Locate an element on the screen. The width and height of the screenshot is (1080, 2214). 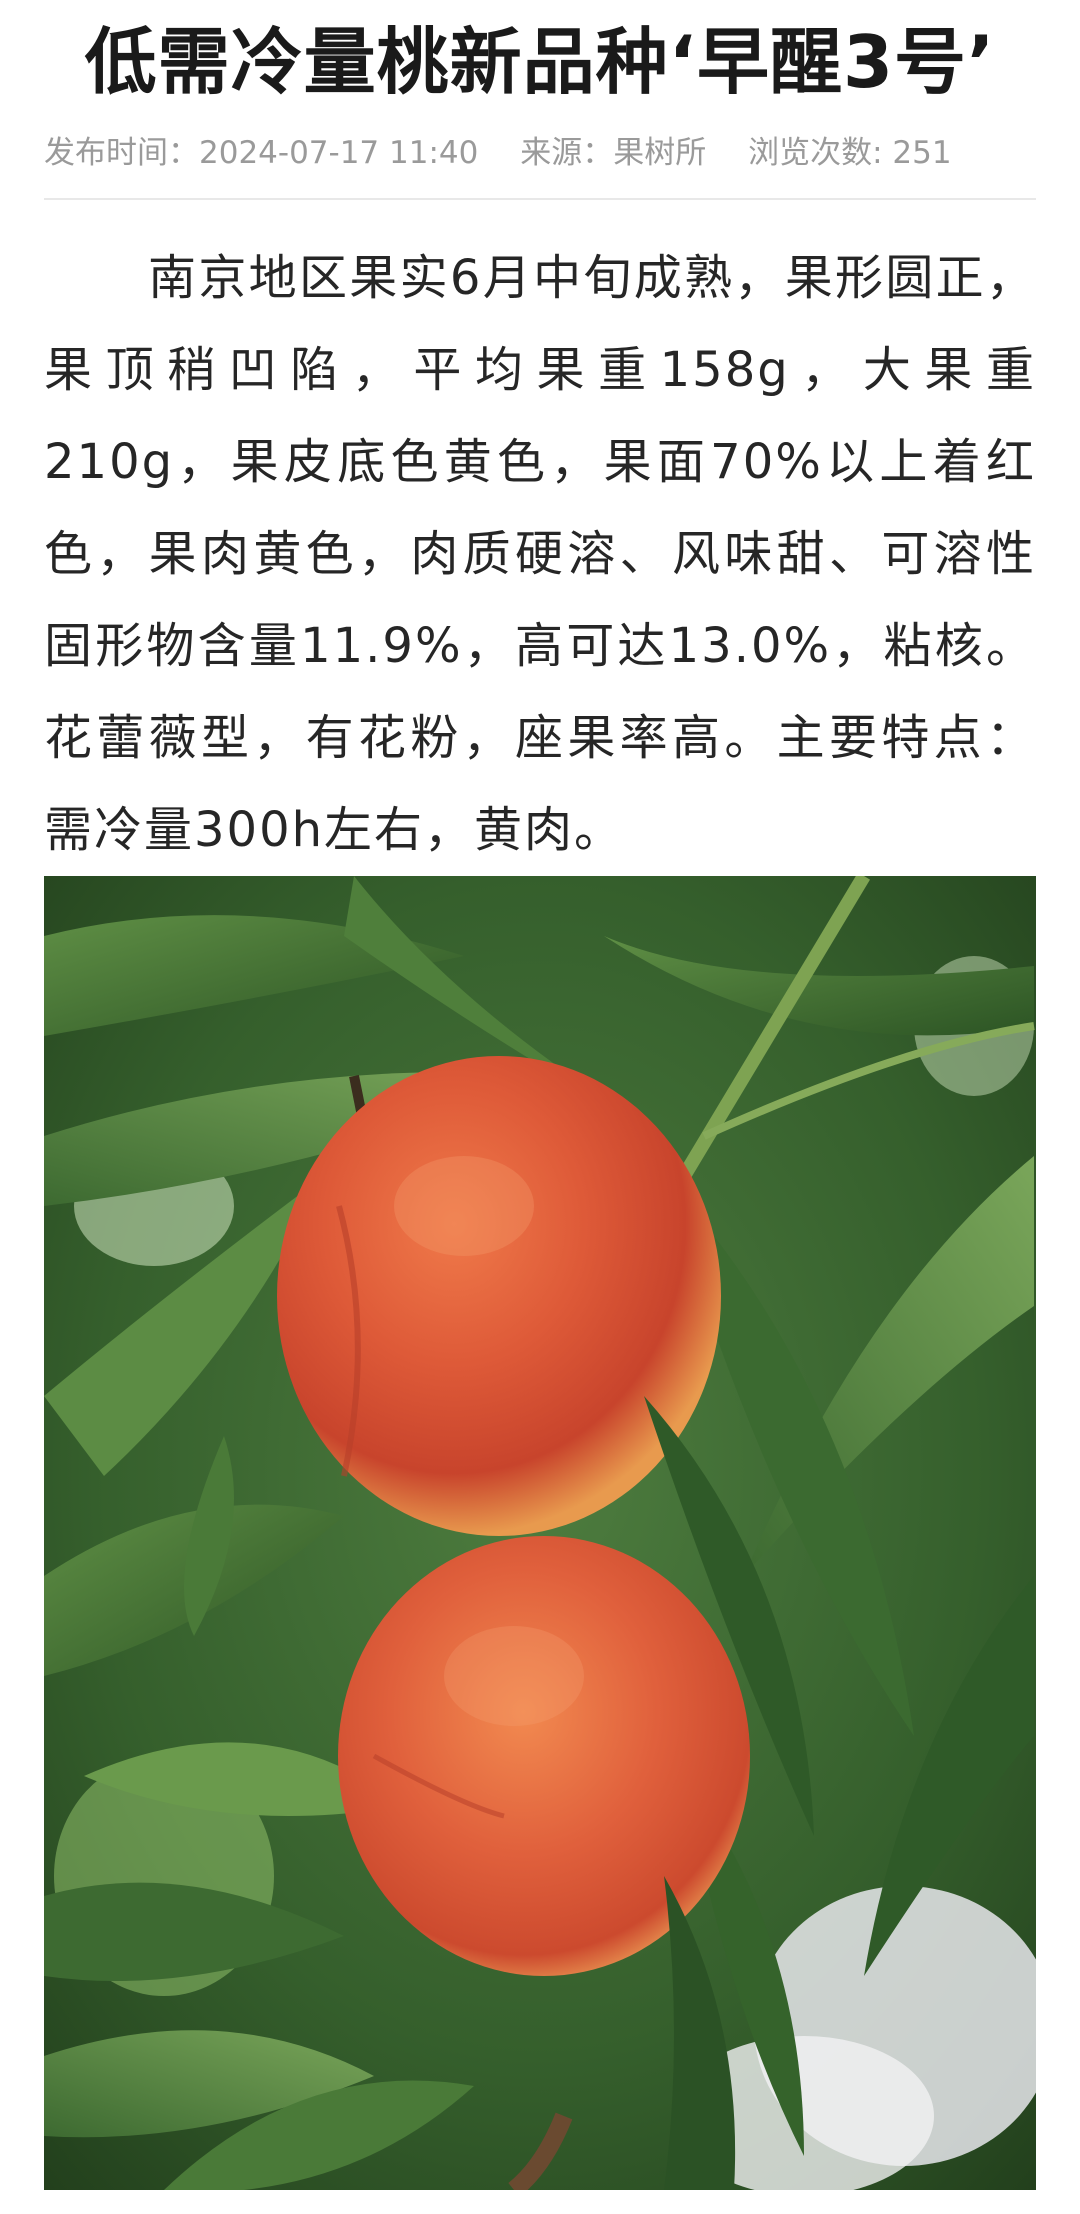
peach-top is located at coordinates (499, 1296).